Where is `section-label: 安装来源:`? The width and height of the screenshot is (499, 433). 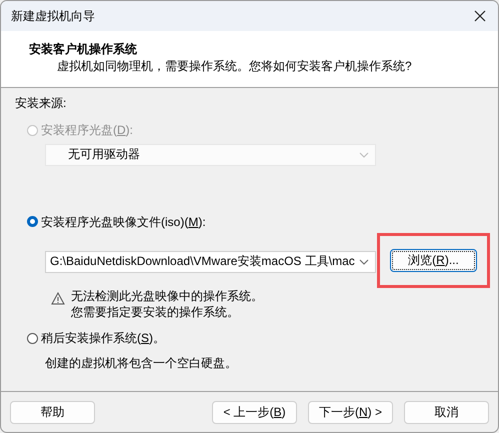
section-label: 安装来源: is located at coordinates (41, 103).